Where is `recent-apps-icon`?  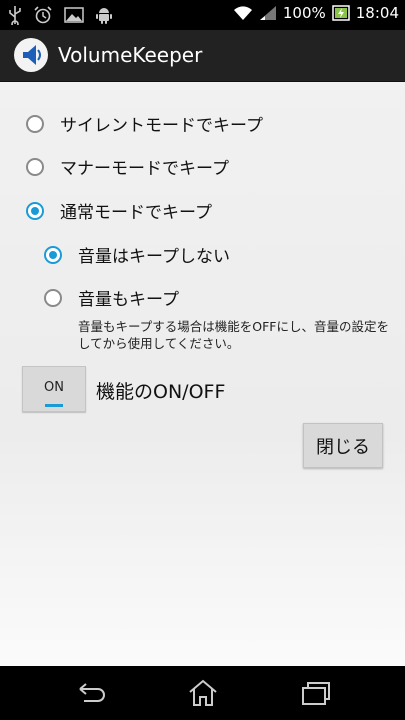
recent-apps-icon is located at coordinates (316, 693).